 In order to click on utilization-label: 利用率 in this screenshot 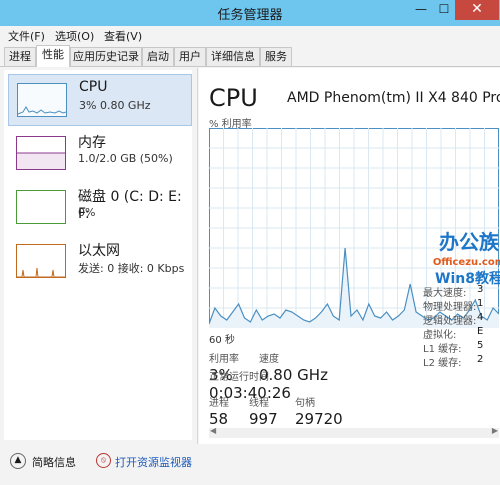, I will do `click(224, 359)`.